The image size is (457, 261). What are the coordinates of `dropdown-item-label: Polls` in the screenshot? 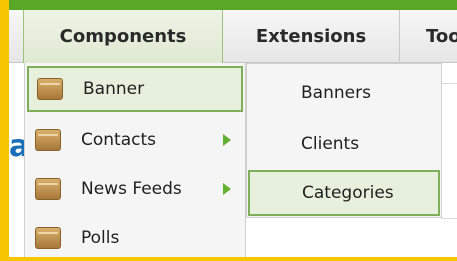 It's located at (100, 238).